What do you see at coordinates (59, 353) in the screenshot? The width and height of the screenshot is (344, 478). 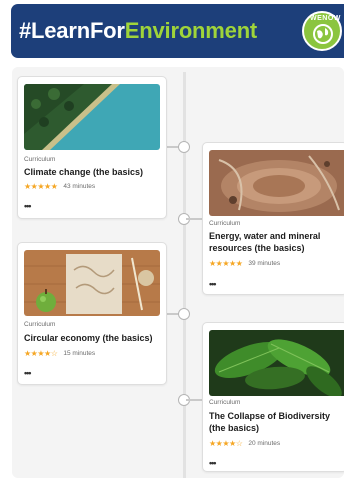 I see `course-meta: ★★★★☆ 15 minutes` at bounding box center [59, 353].